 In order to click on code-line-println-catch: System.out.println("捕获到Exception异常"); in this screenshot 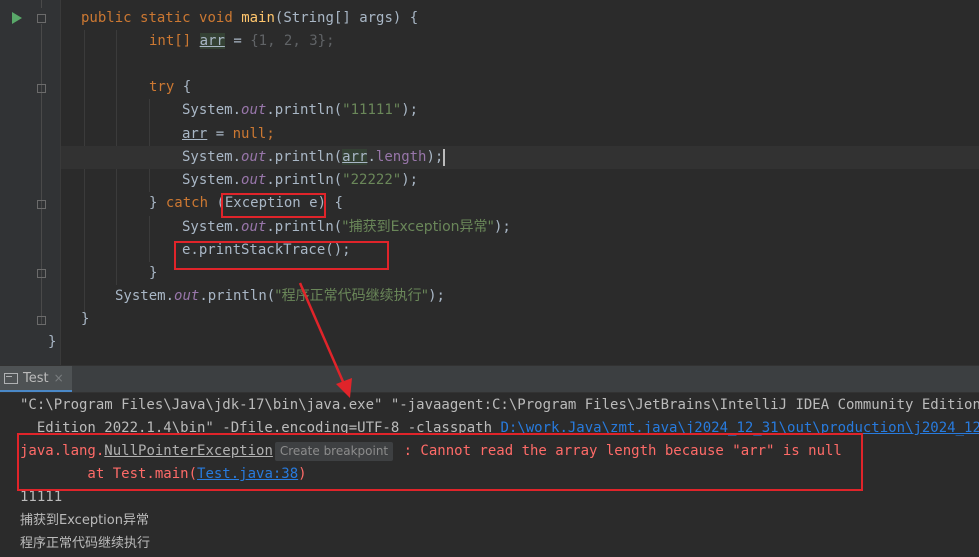, I will do `click(346, 227)`.